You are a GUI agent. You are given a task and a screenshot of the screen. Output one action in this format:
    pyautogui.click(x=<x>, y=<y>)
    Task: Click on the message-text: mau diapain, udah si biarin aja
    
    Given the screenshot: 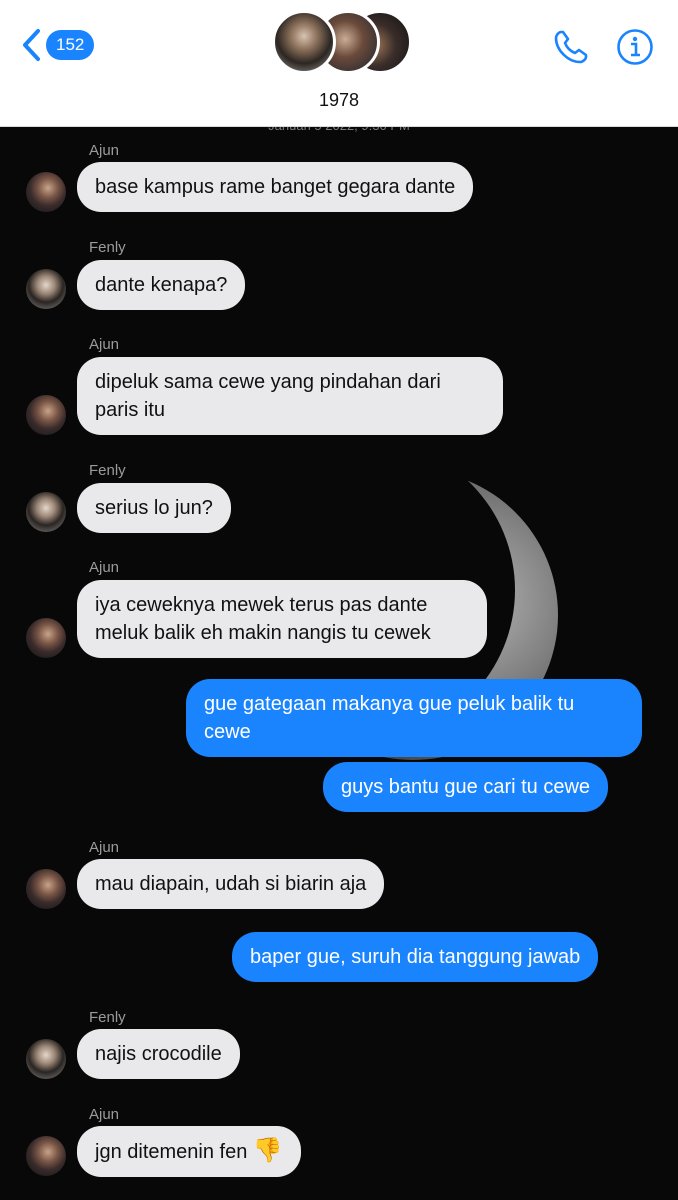 What is the action you would take?
    pyautogui.click(x=231, y=884)
    